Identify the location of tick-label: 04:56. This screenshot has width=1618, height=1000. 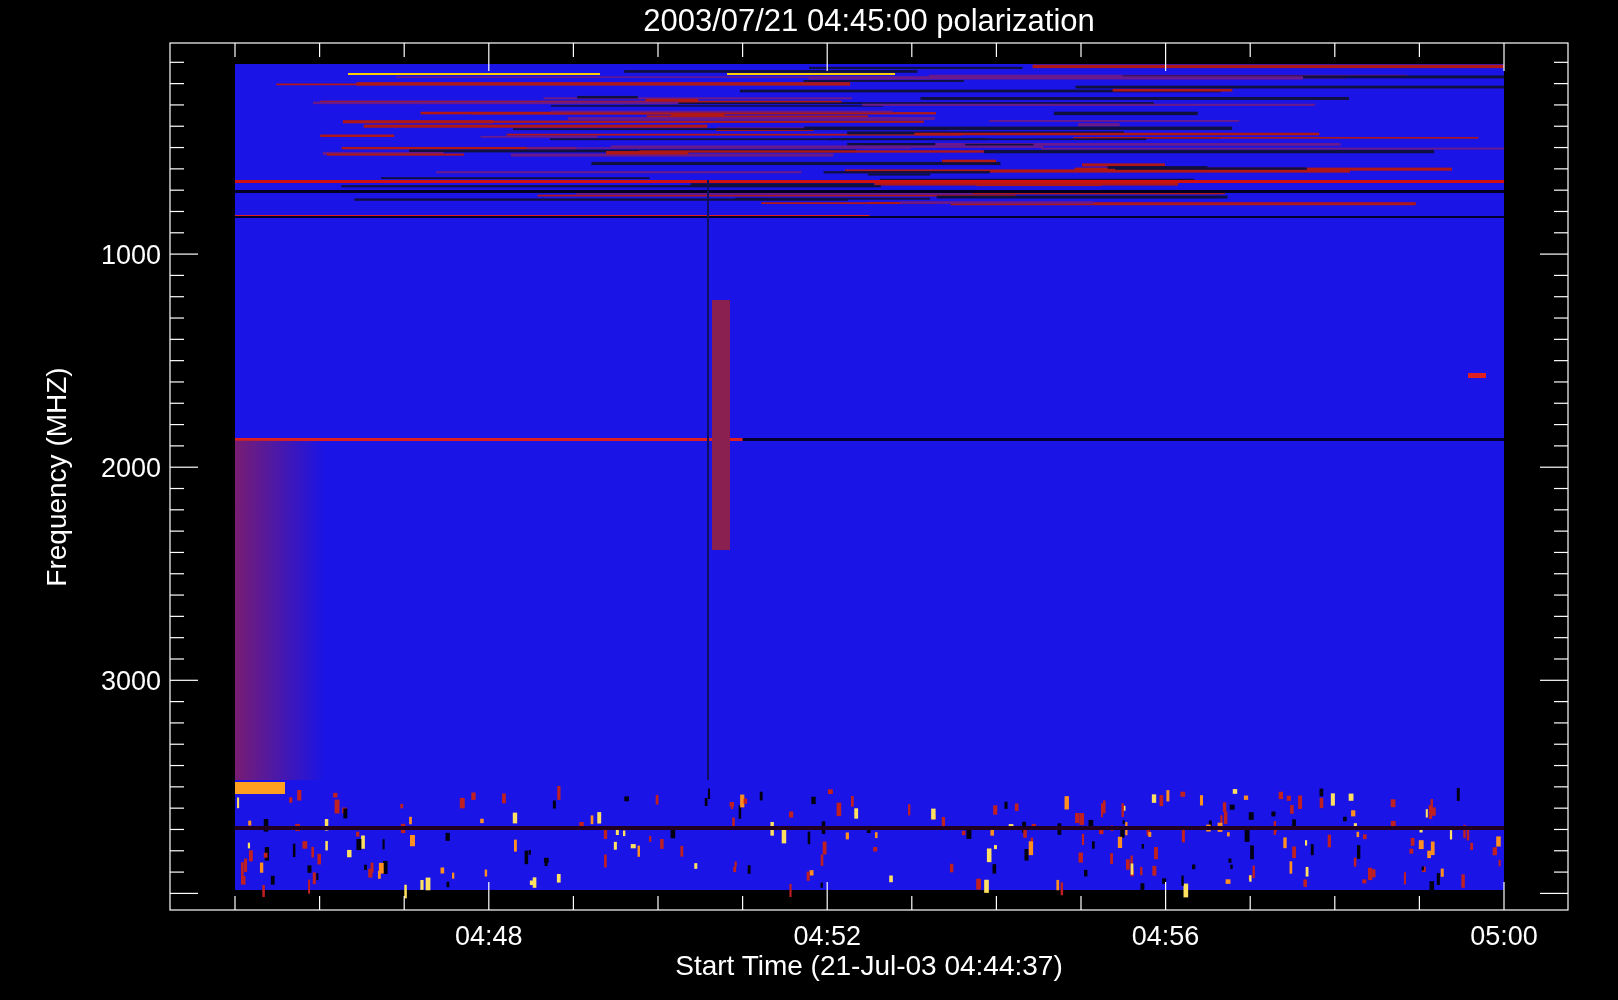
(1165, 936).